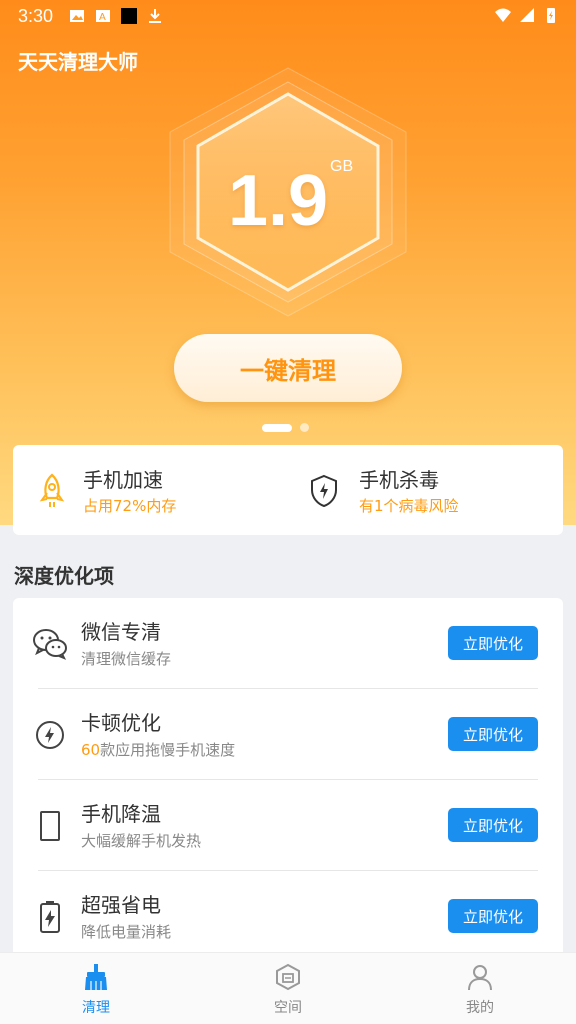 The width and height of the screenshot is (576, 1024). Describe the element at coordinates (129, 16) in the screenshot. I see `square-icon` at that location.